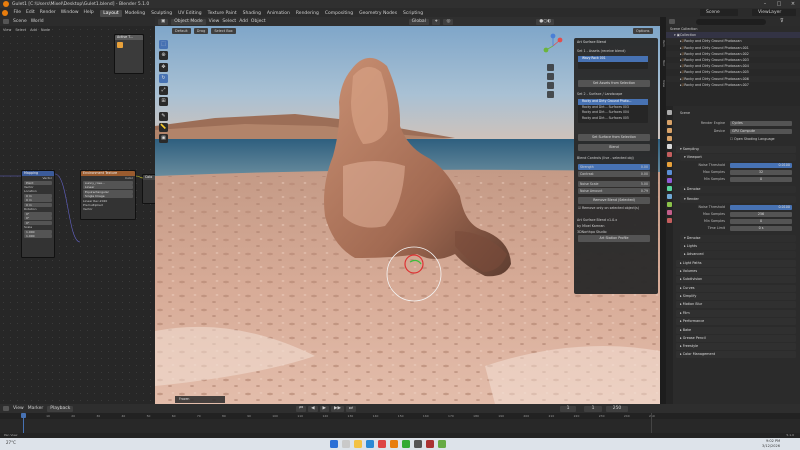  What do you see at coordinates (736, 149) in the screenshot?
I see `section-sampling: ▾ Sampling` at bounding box center [736, 149].